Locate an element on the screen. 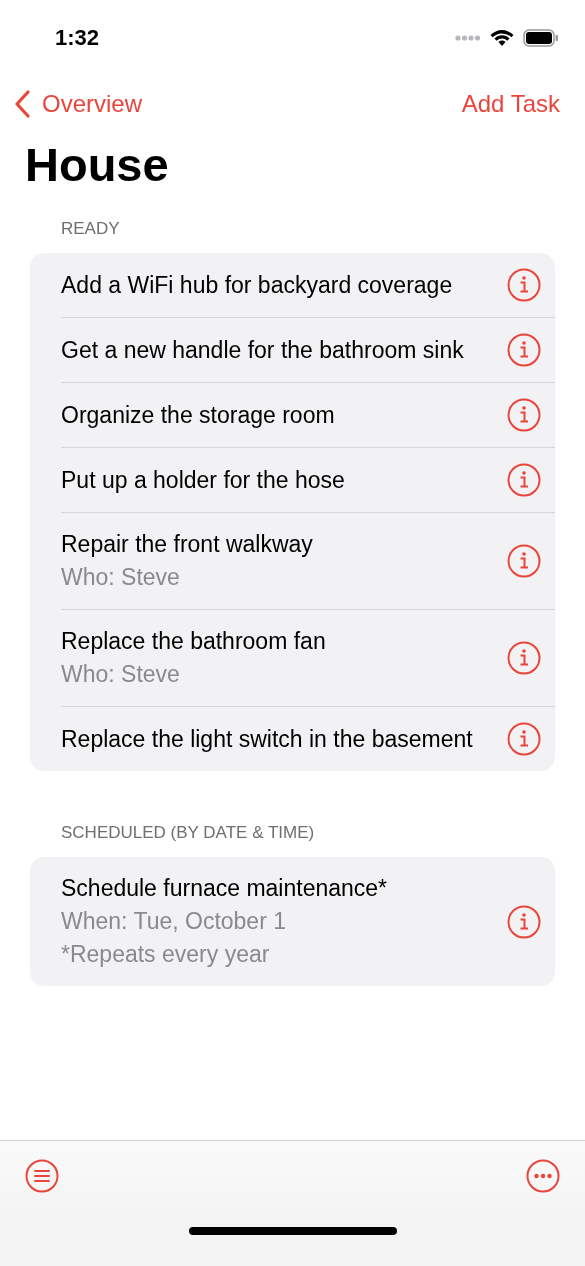 The image size is (585, 1266). task-title: Organize the storage room is located at coordinates (198, 415).